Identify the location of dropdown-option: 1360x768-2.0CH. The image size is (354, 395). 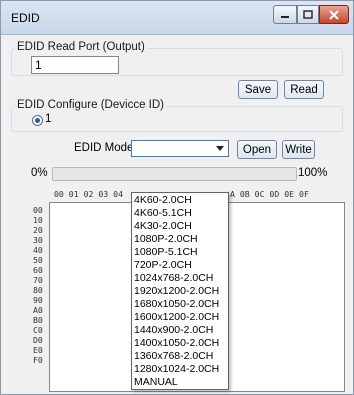
(180, 356).